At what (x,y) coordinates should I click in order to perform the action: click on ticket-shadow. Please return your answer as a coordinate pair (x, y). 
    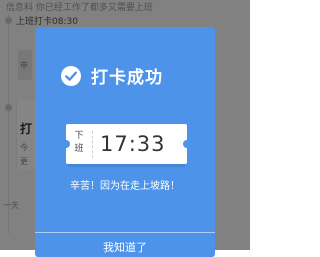
    Looking at the image, I should click on (126, 165).